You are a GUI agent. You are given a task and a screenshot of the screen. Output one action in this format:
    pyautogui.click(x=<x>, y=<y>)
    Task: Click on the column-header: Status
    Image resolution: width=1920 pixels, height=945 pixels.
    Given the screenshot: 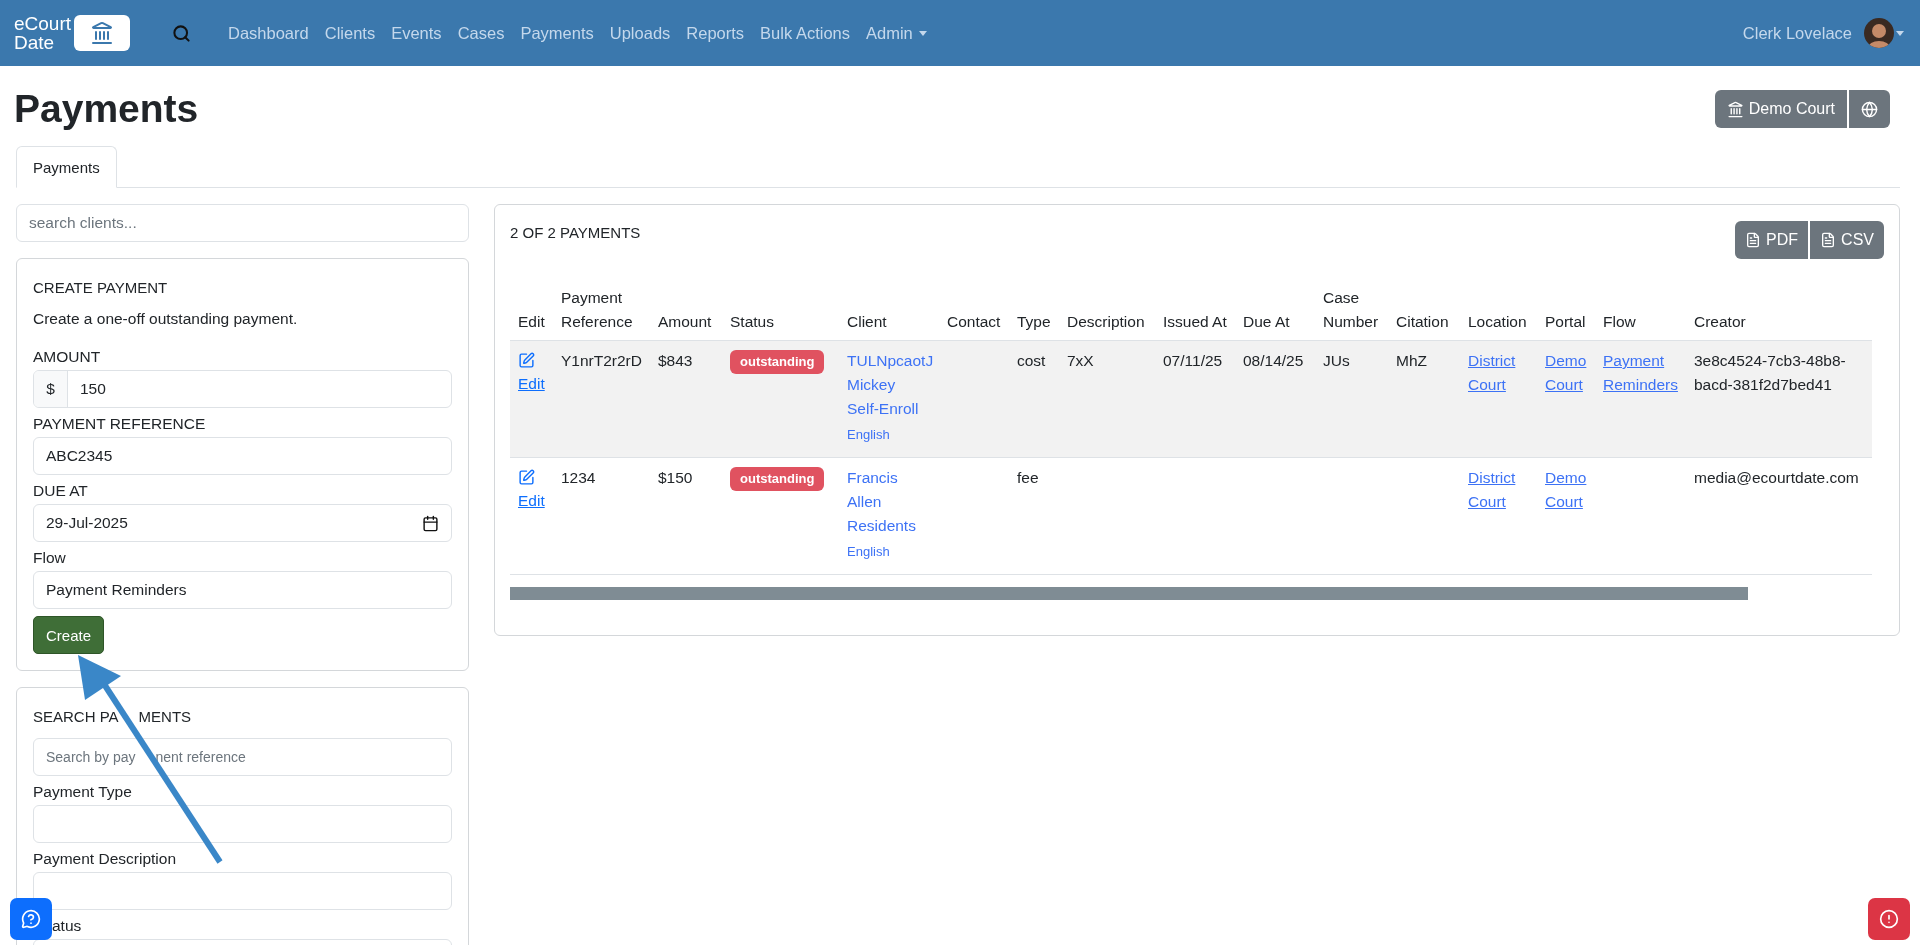 What is the action you would take?
    pyautogui.click(x=780, y=310)
    